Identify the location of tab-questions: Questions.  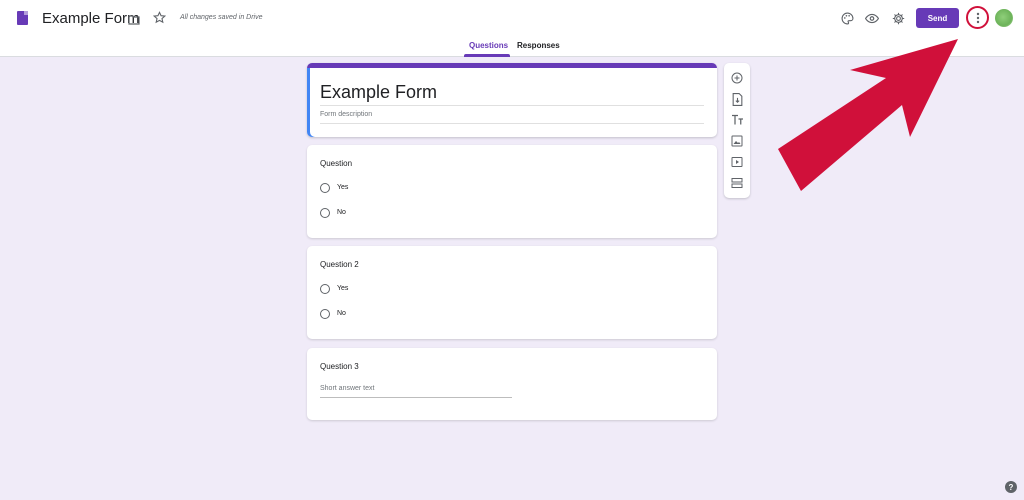
(488, 45).